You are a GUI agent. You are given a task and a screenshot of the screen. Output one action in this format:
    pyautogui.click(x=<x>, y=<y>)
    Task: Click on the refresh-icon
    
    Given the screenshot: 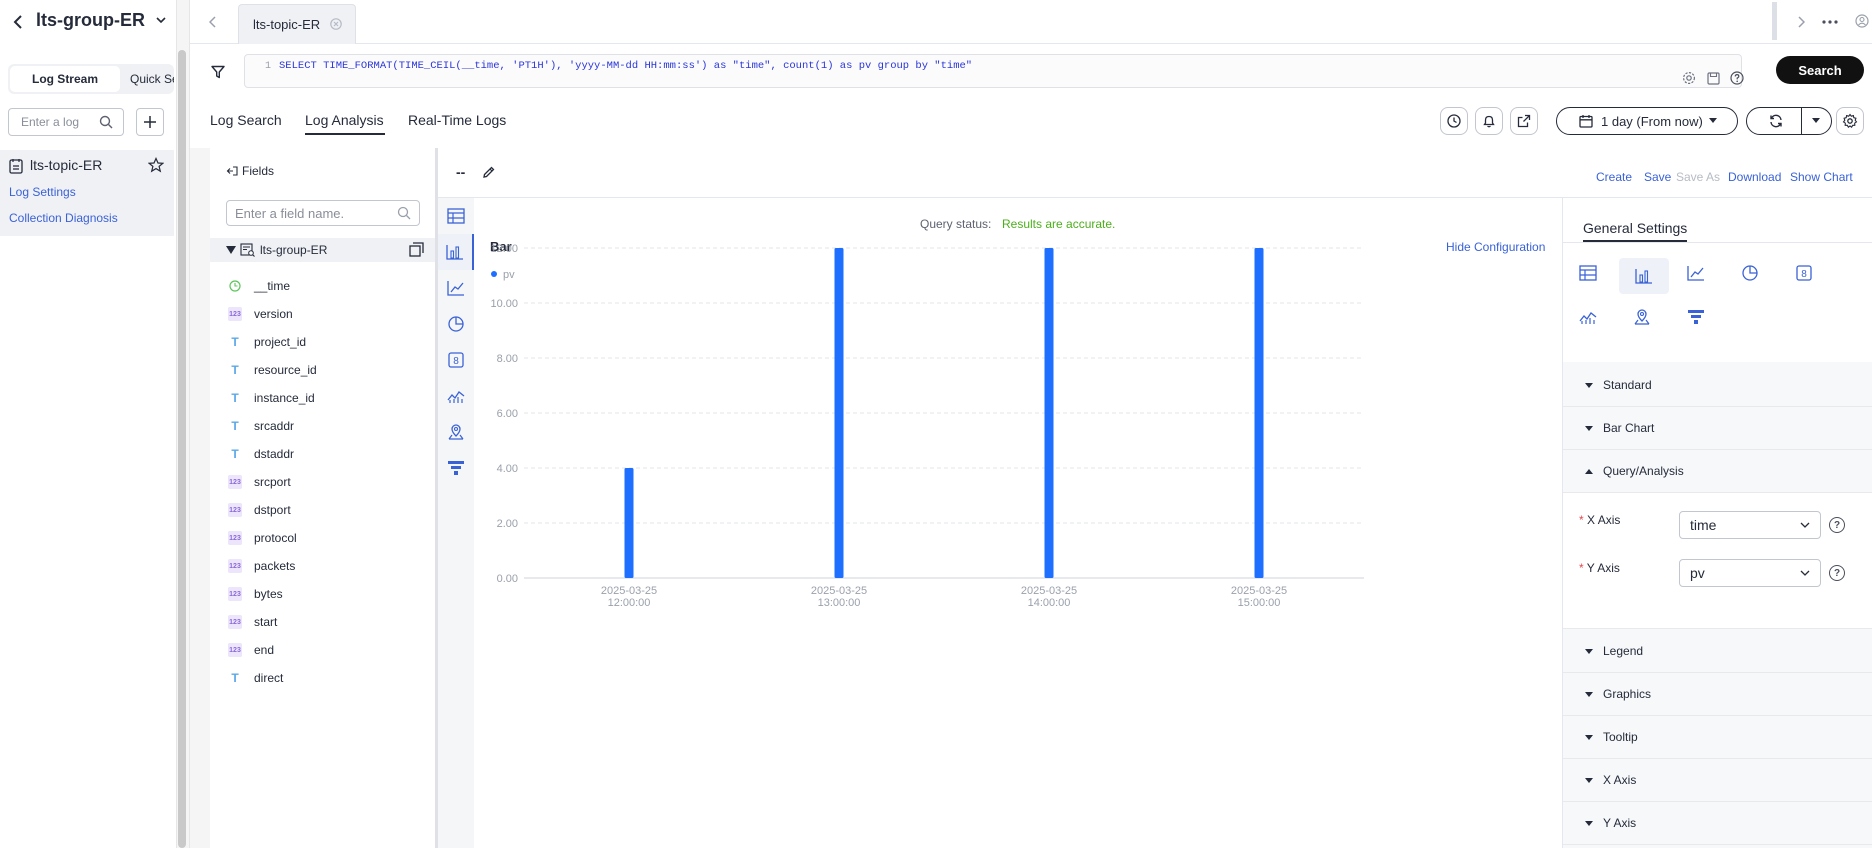 What is the action you would take?
    pyautogui.click(x=1776, y=121)
    